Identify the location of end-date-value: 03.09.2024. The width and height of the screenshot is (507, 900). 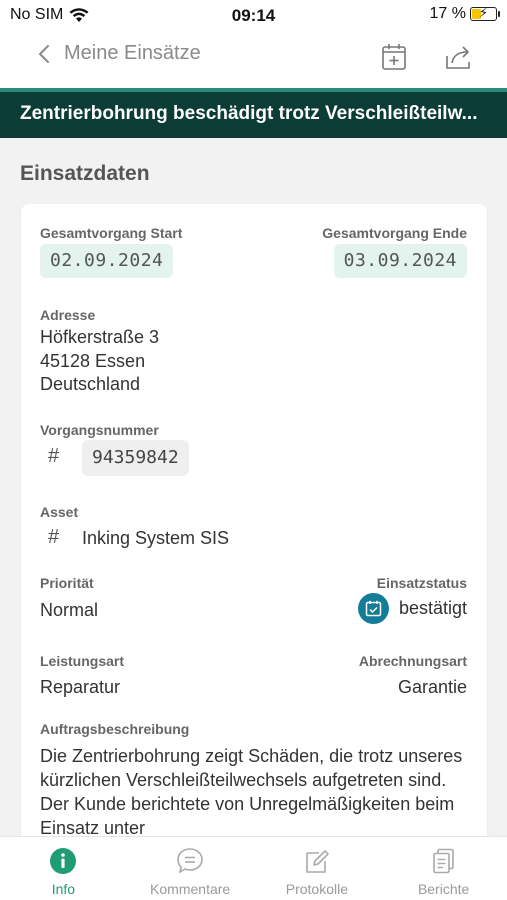
(400, 261).